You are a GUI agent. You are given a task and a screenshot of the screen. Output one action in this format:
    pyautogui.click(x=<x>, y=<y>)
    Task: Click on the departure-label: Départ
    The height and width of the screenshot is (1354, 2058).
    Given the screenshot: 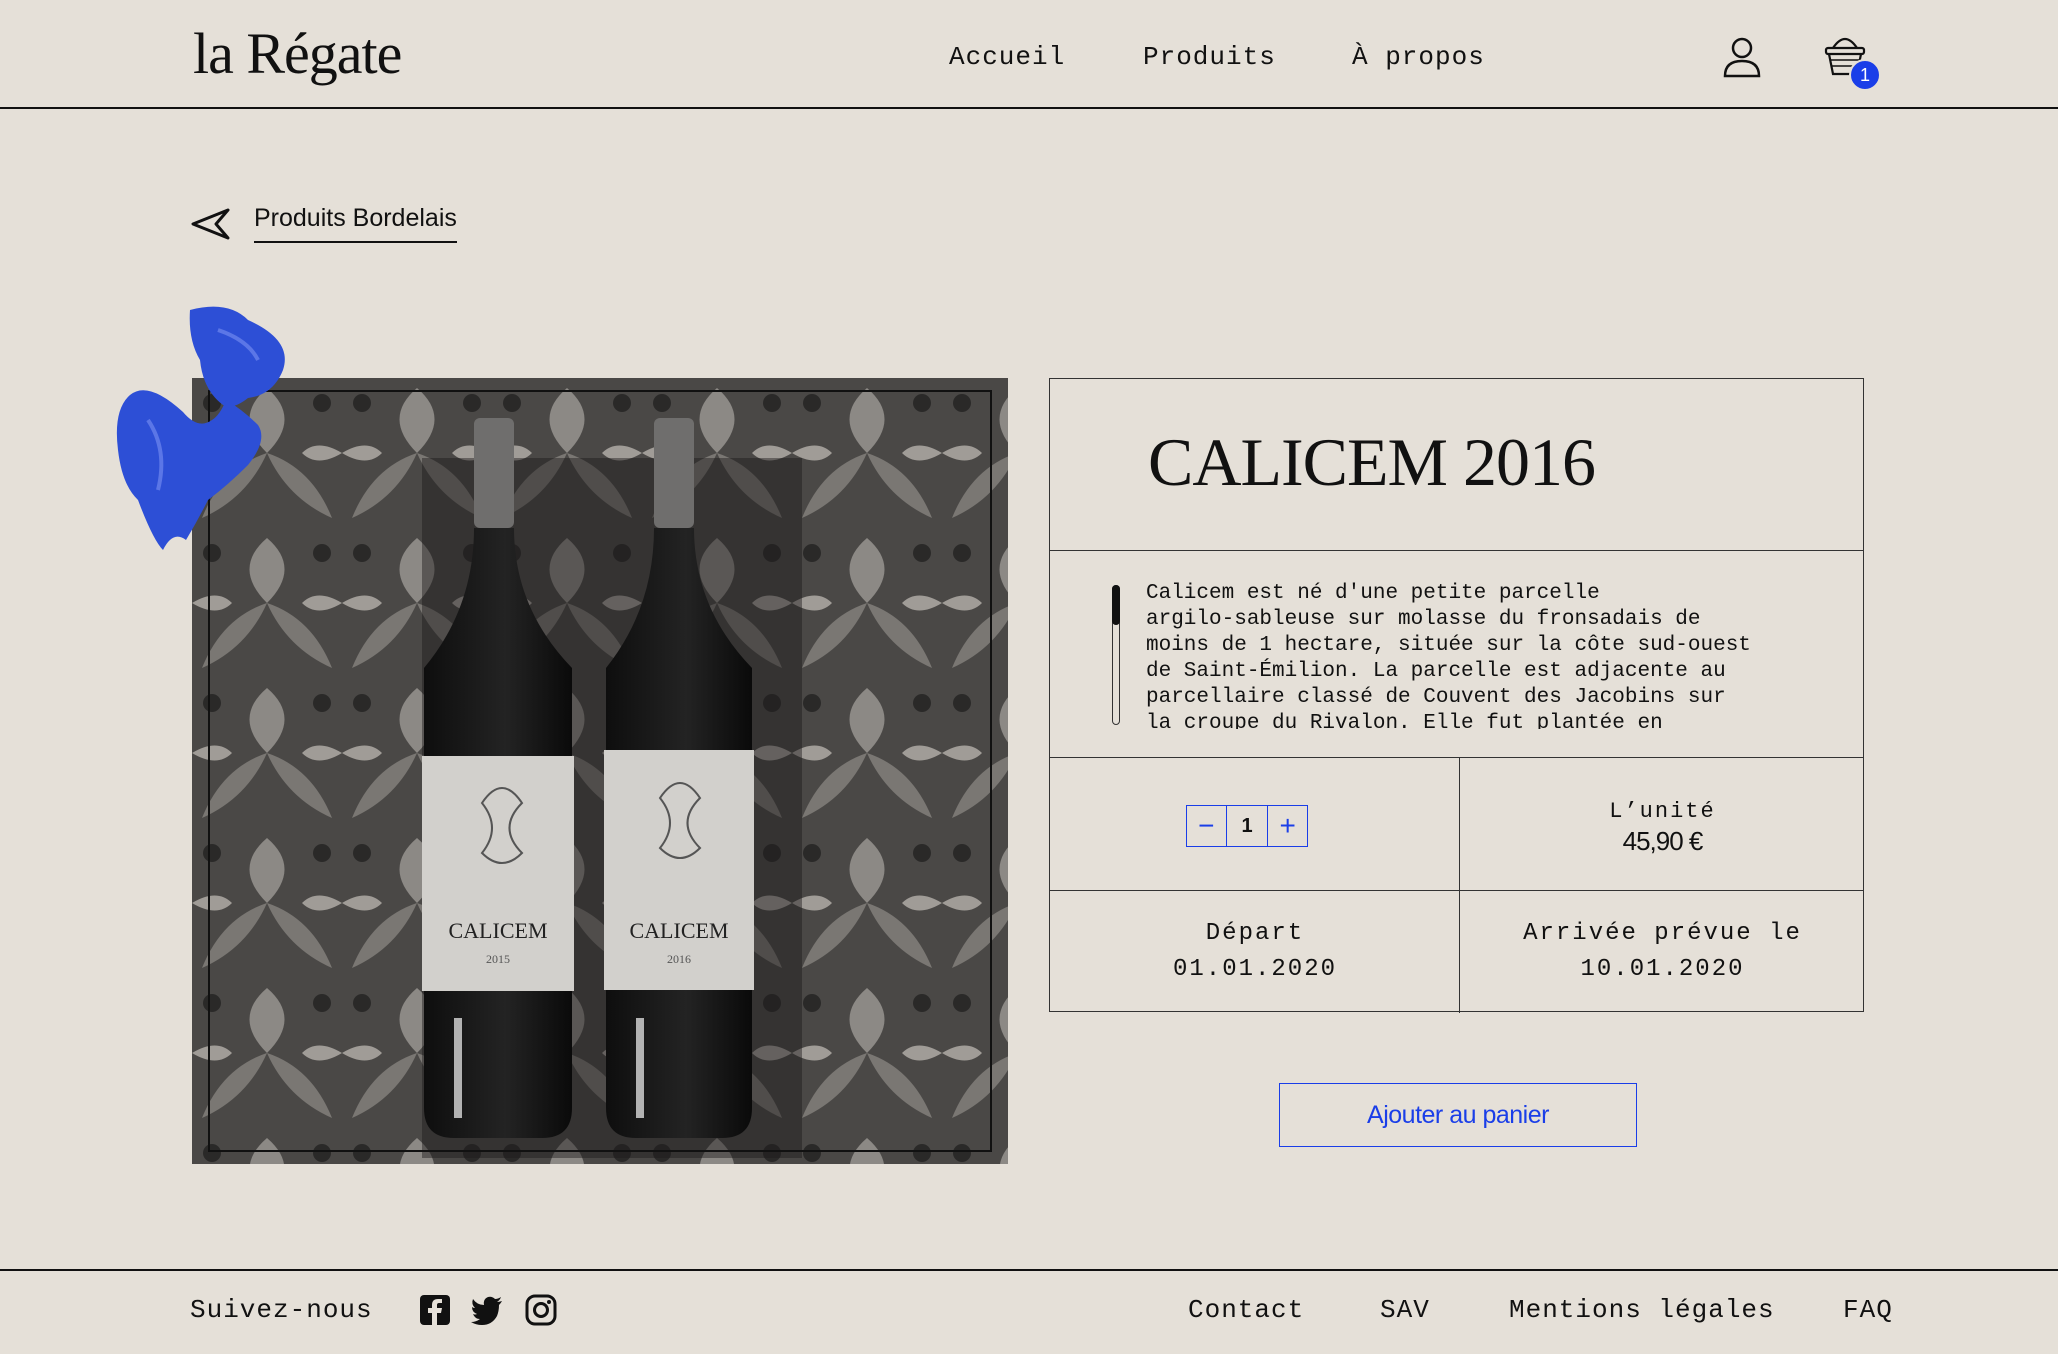 What is the action you would take?
    pyautogui.click(x=1255, y=933)
    